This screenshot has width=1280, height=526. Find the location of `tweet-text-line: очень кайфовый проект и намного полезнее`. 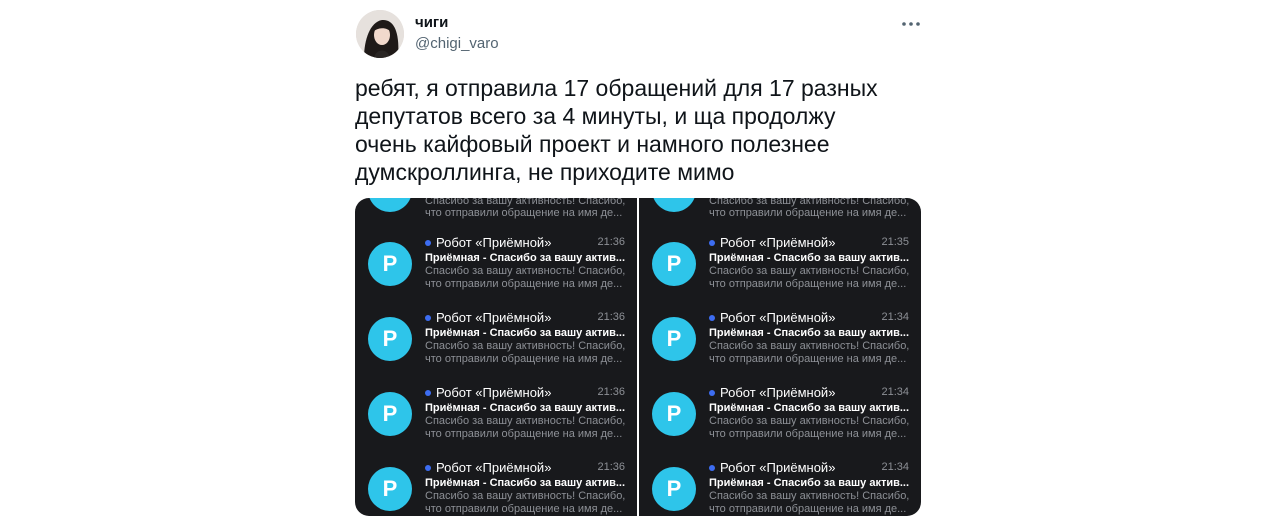

tweet-text-line: очень кайфовый проект и намного полезнее is located at coordinates (592, 144).